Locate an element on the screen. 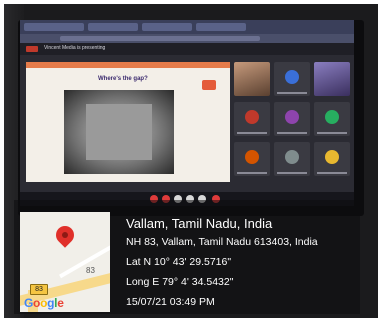 The image size is (382, 322). participant-grid is located at coordinates (293, 126).